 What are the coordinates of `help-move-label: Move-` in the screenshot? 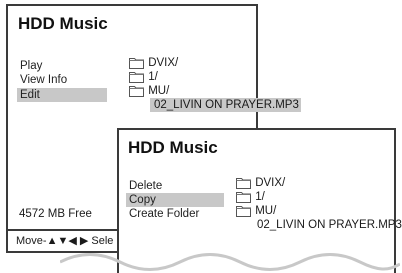 It's located at (31, 241).